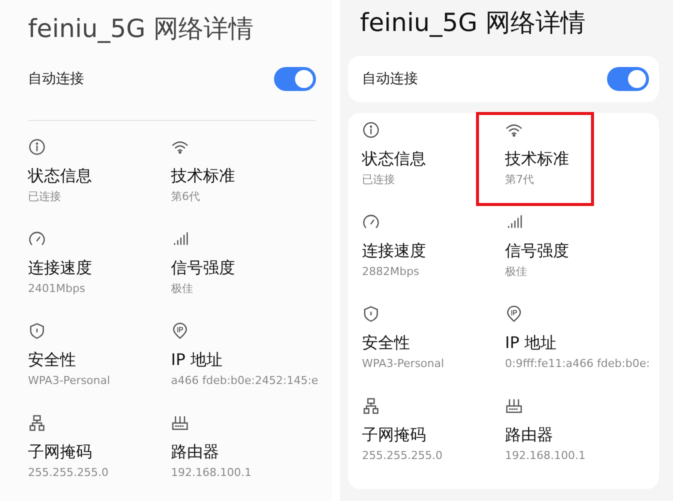  Describe the element at coordinates (391, 272) in the screenshot. I see `detail-value: 2882Mbps` at that location.